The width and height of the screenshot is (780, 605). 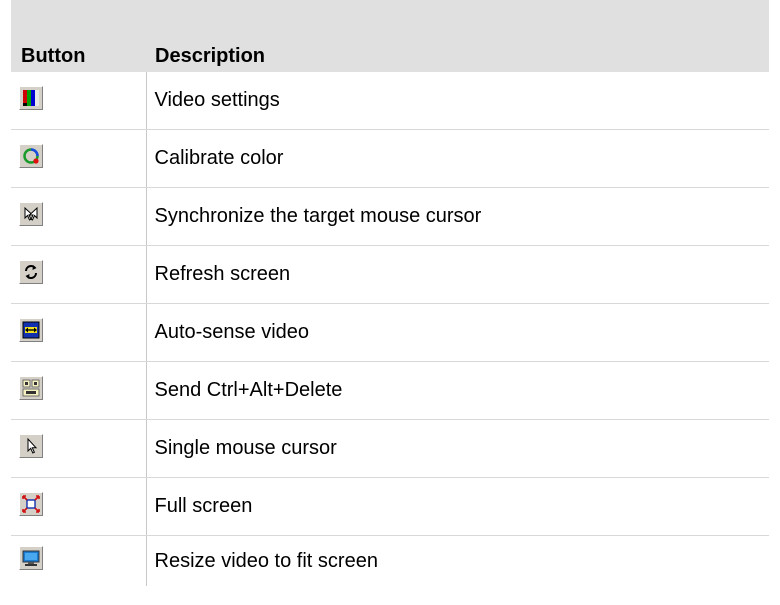 I want to click on table-row: Full screen, so click(x=390, y=506).